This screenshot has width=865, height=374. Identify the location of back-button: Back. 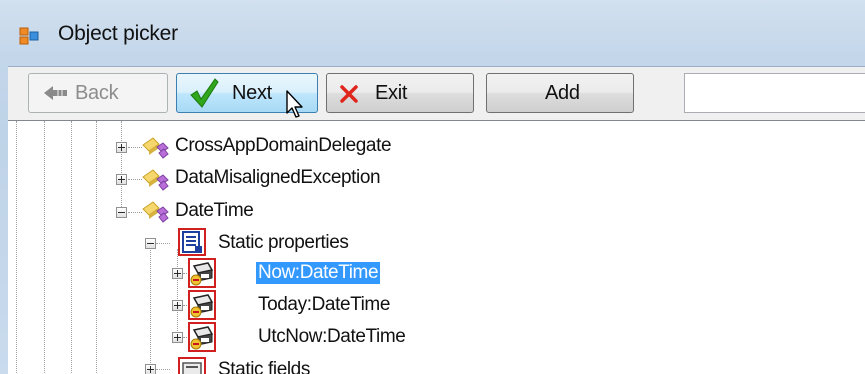
(98, 93).